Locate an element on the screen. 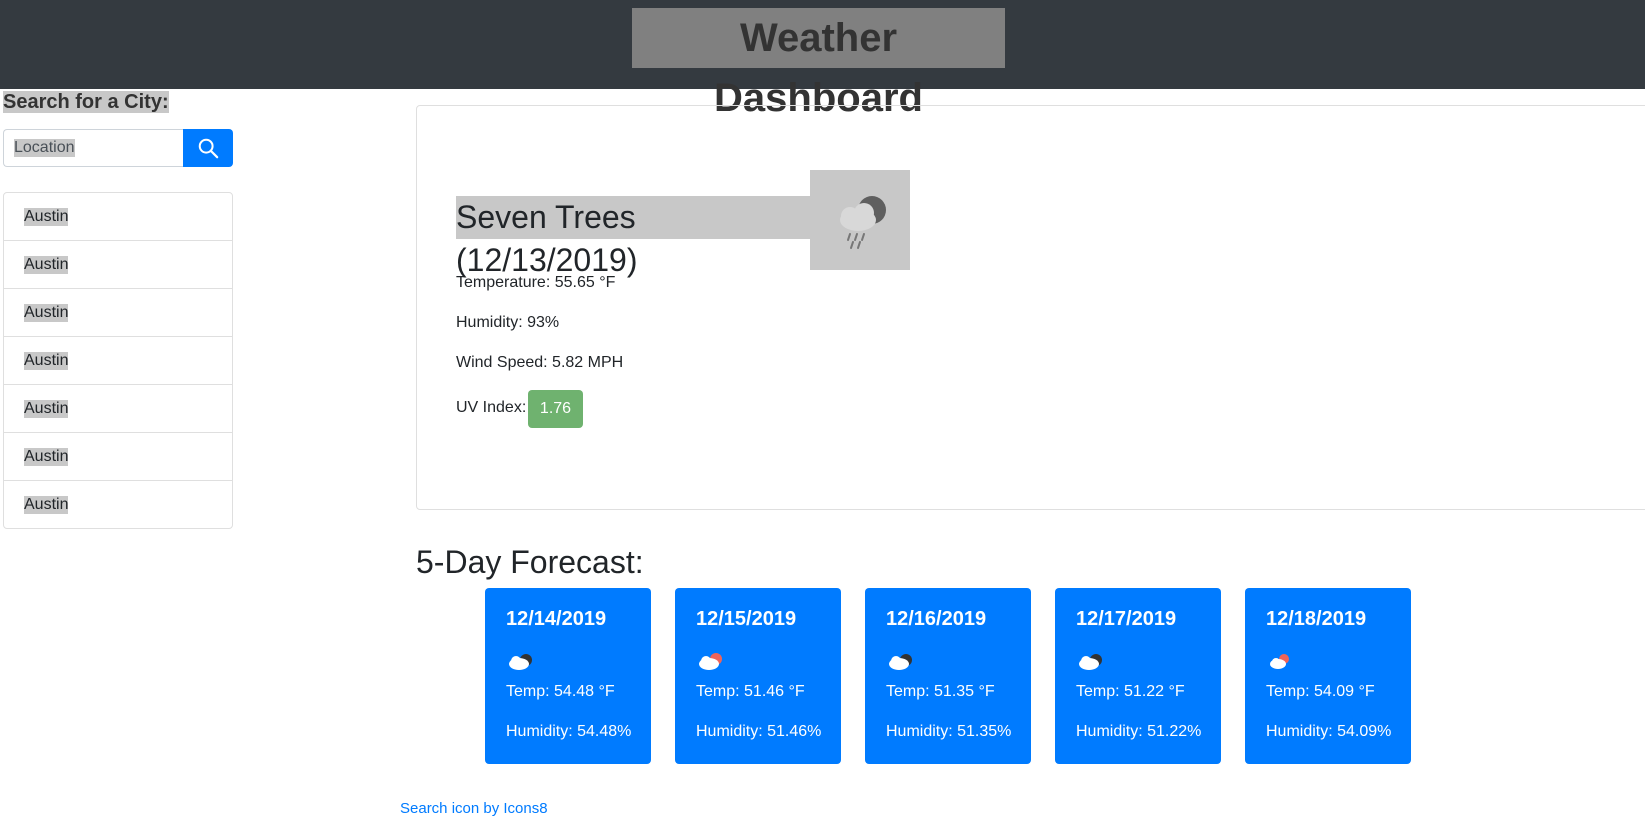  current-temperature: Temperature: 55.65 °F is located at coordinates (536, 282).